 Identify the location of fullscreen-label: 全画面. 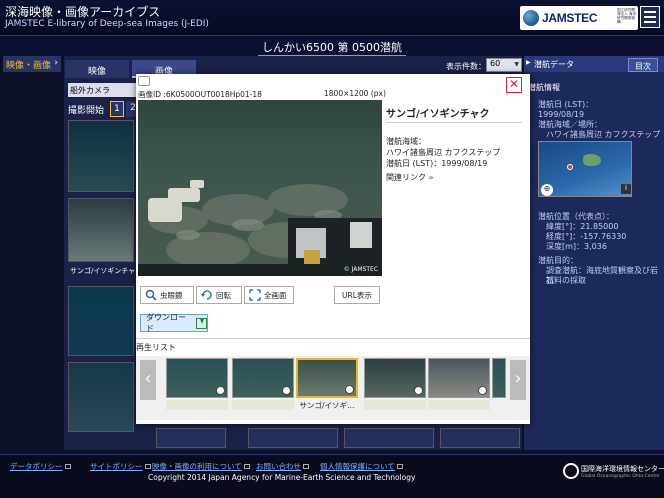
(275, 295).